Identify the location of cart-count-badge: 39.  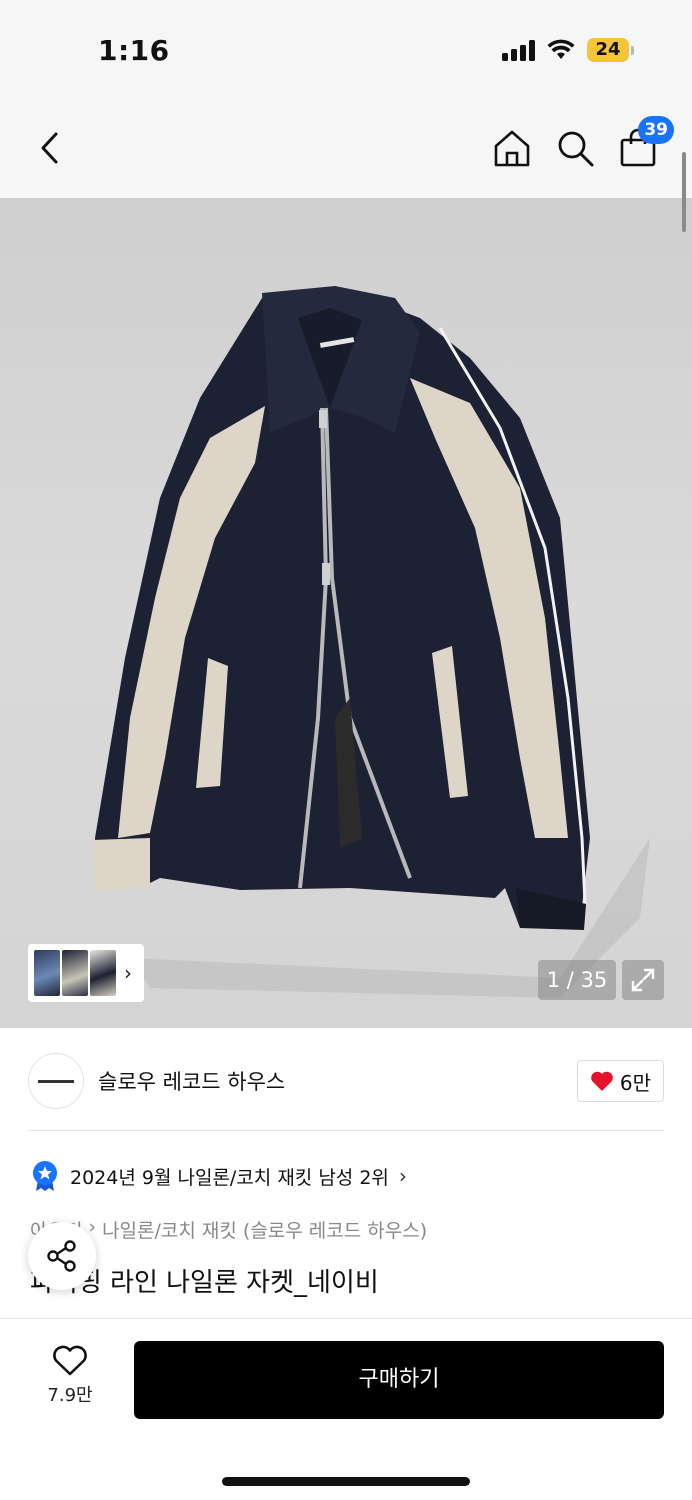
(656, 130).